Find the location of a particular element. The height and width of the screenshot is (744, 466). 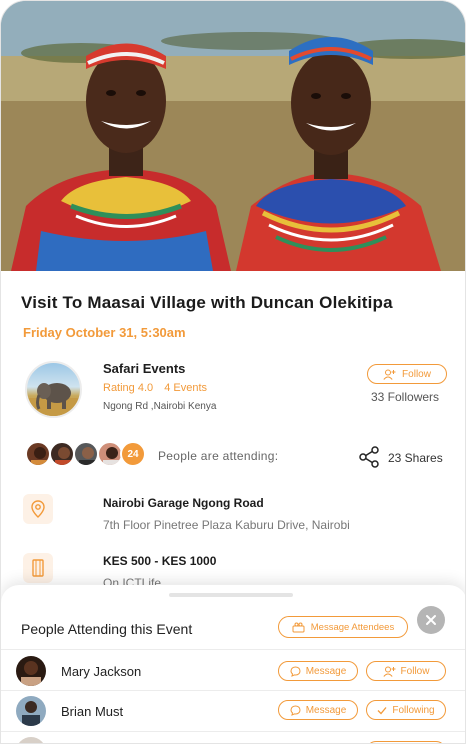

attending-label: People are attending: is located at coordinates (218, 456).